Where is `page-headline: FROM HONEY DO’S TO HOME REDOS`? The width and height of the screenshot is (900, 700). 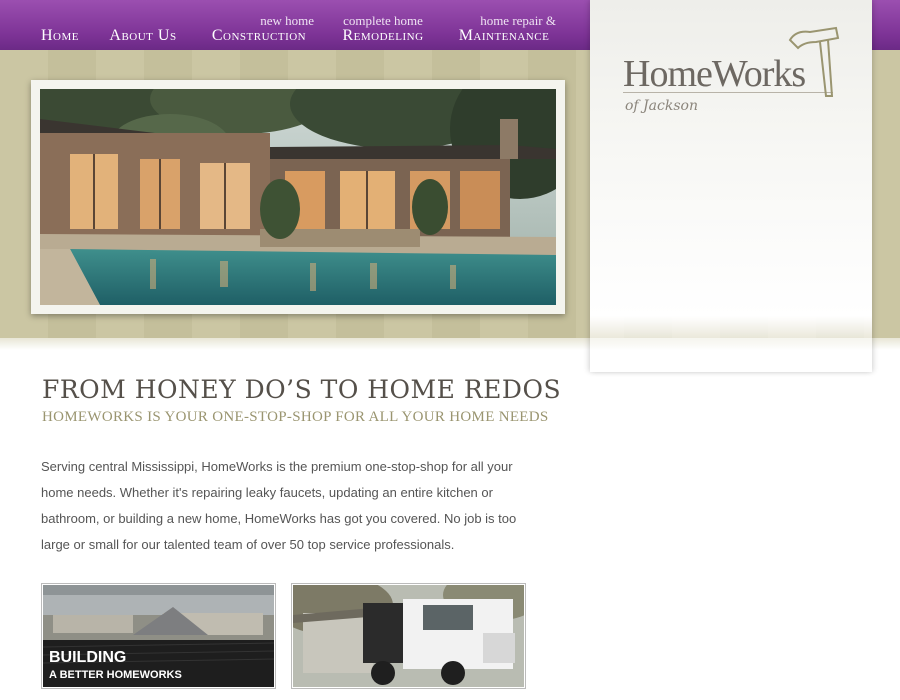 page-headline: FROM HONEY DO’S TO HOME REDOS is located at coordinates (302, 389).